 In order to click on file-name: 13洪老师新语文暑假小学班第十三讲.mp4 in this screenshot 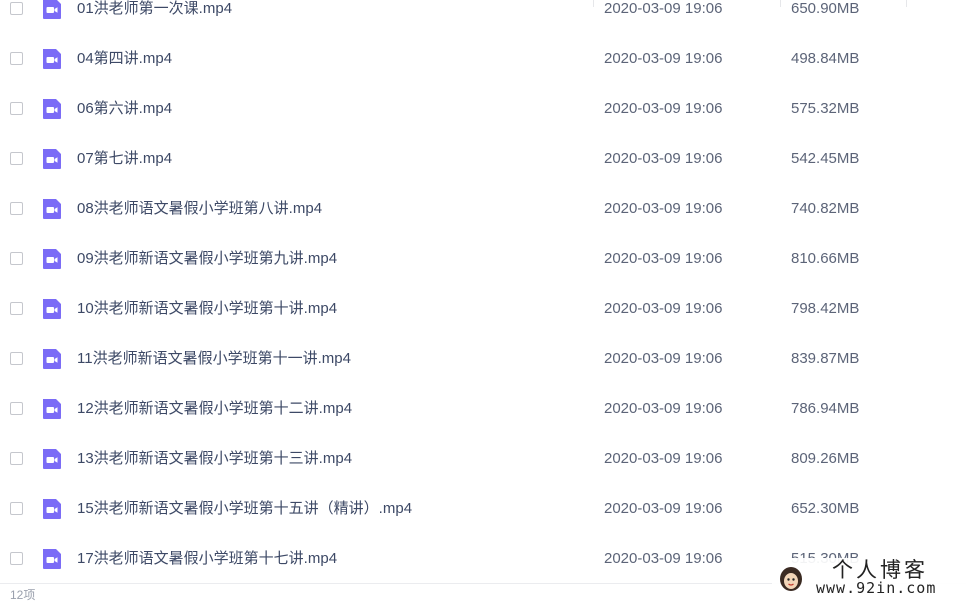, I will do `click(214, 459)`.